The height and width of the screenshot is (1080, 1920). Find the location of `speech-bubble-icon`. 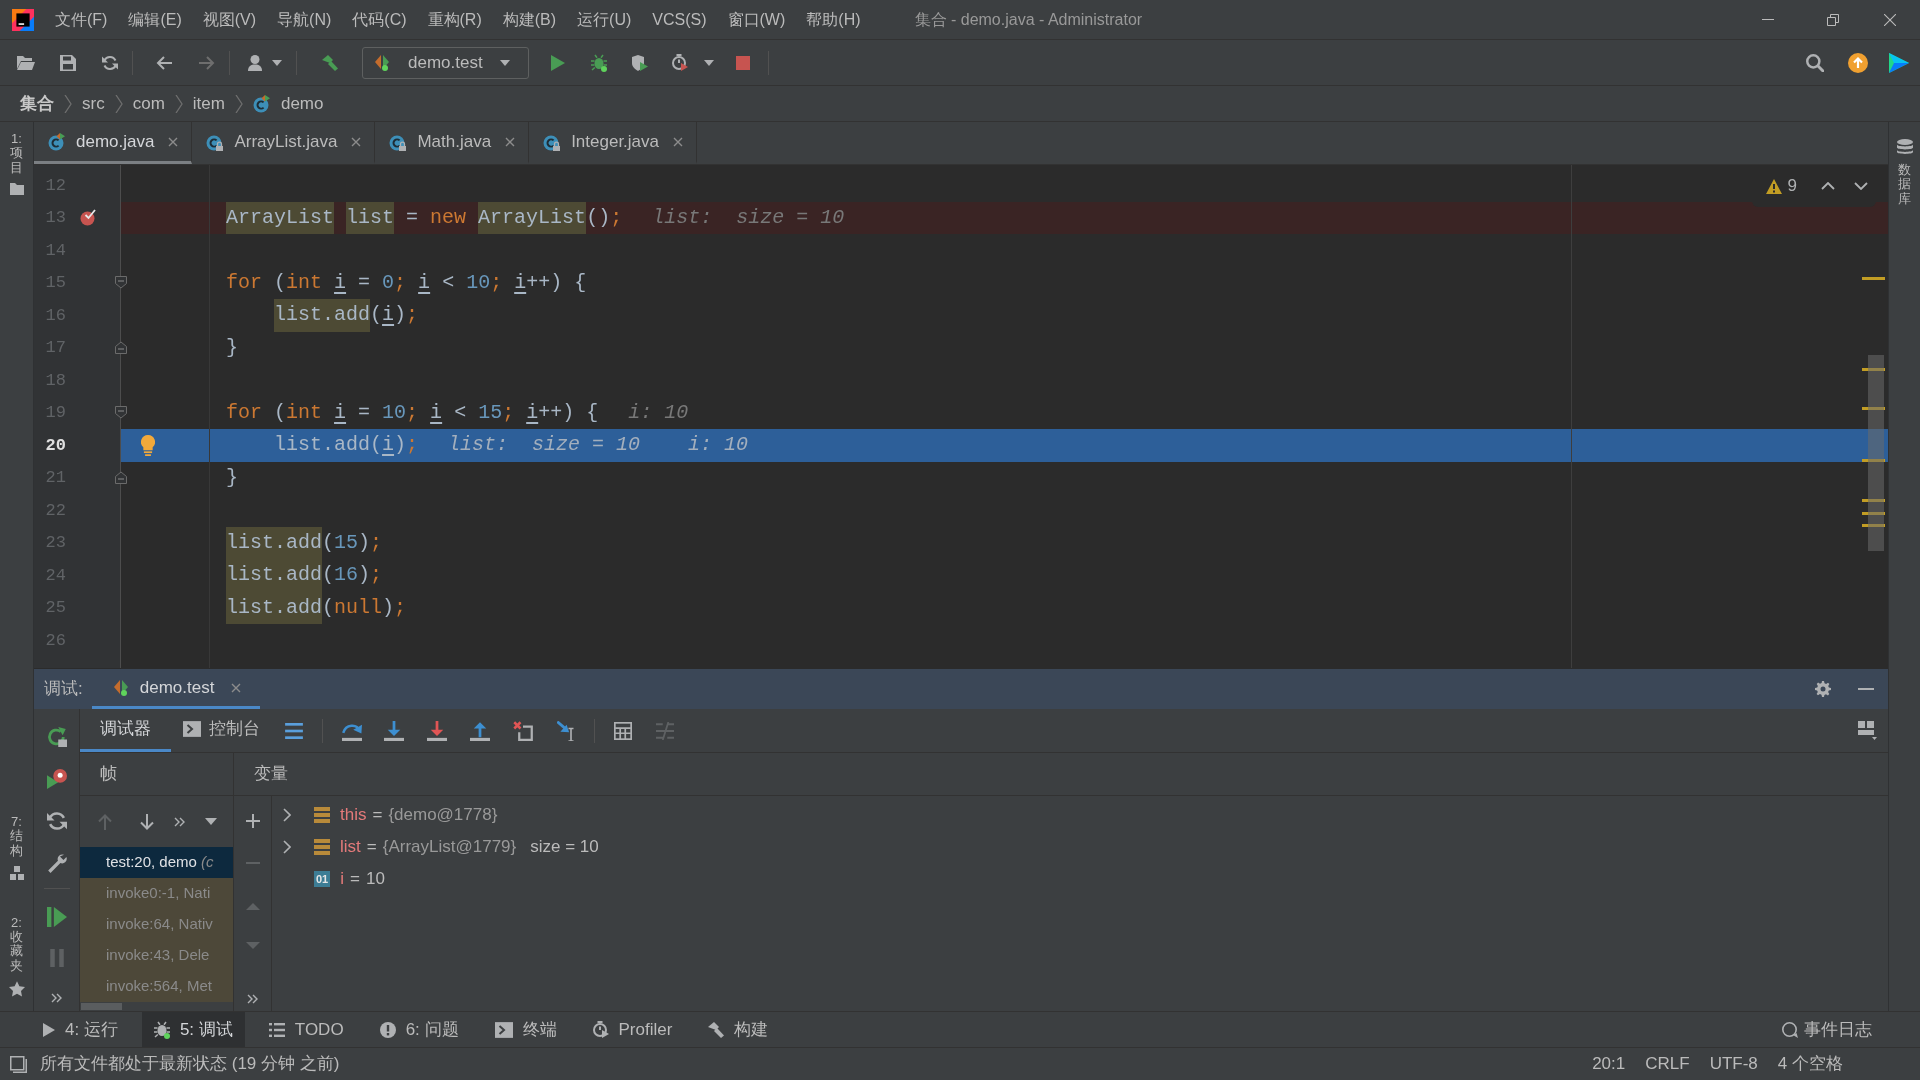

speech-bubble-icon is located at coordinates (1790, 1029).